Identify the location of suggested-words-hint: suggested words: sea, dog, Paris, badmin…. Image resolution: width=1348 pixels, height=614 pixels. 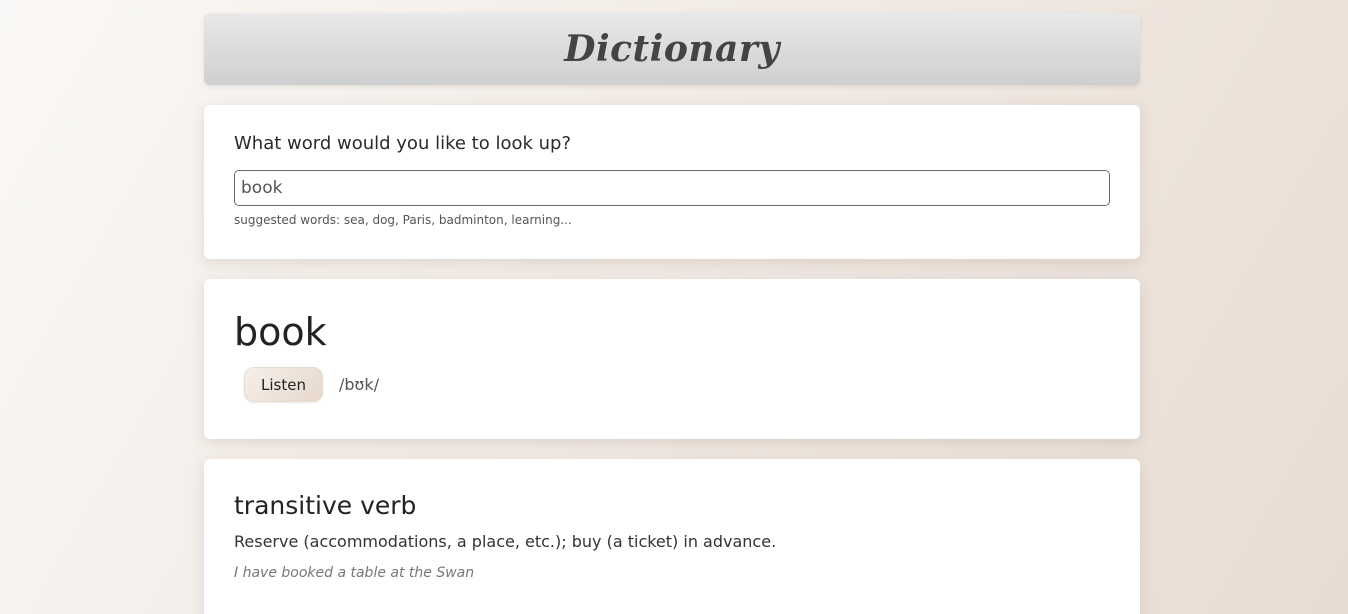
(403, 220).